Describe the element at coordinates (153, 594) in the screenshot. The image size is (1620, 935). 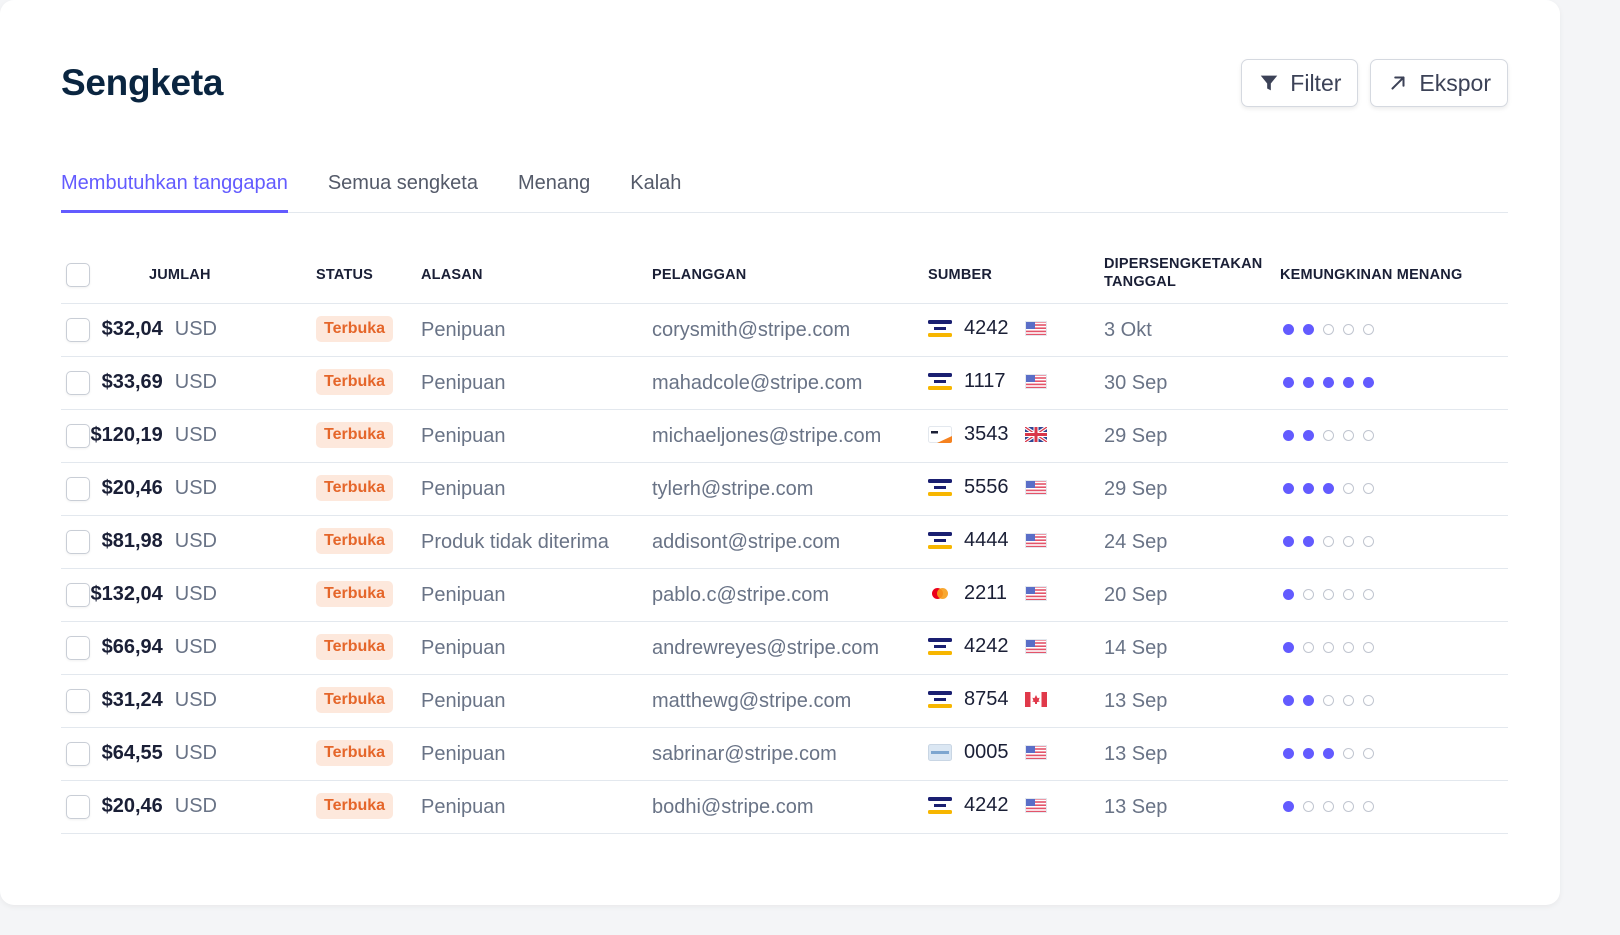
I see `amount-cell: $132,04 USD` at that location.